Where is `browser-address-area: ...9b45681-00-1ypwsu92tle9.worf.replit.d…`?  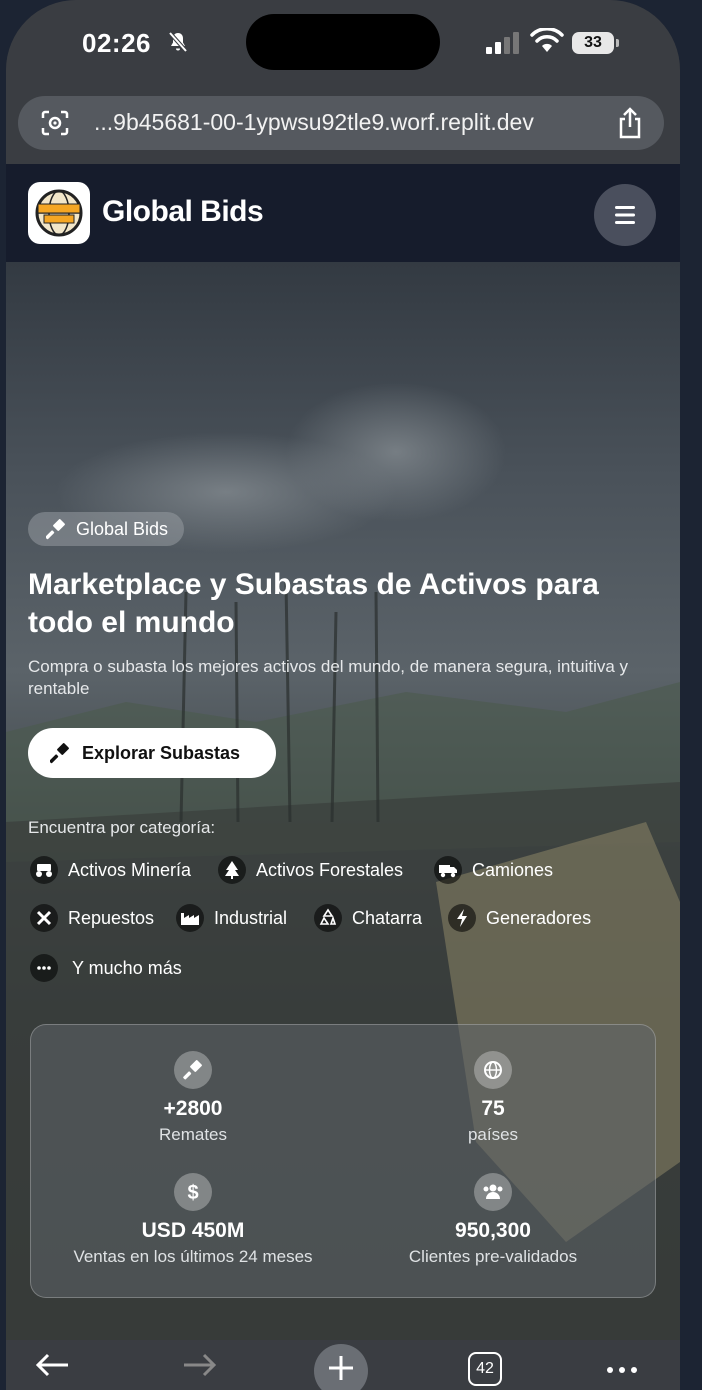 browser-address-area: ...9b45681-00-1ypwsu92tle9.worf.replit.d… is located at coordinates (343, 126).